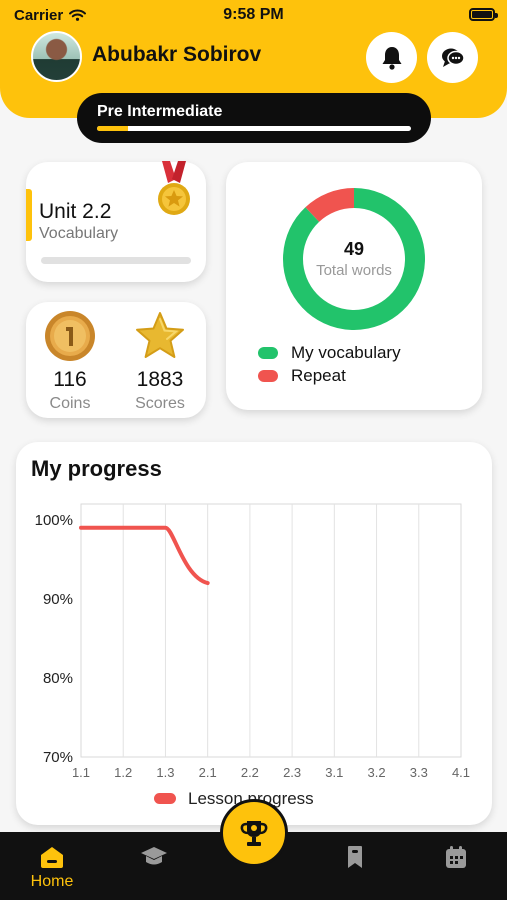 The image size is (507, 900). I want to click on home-icon, so click(52, 857).